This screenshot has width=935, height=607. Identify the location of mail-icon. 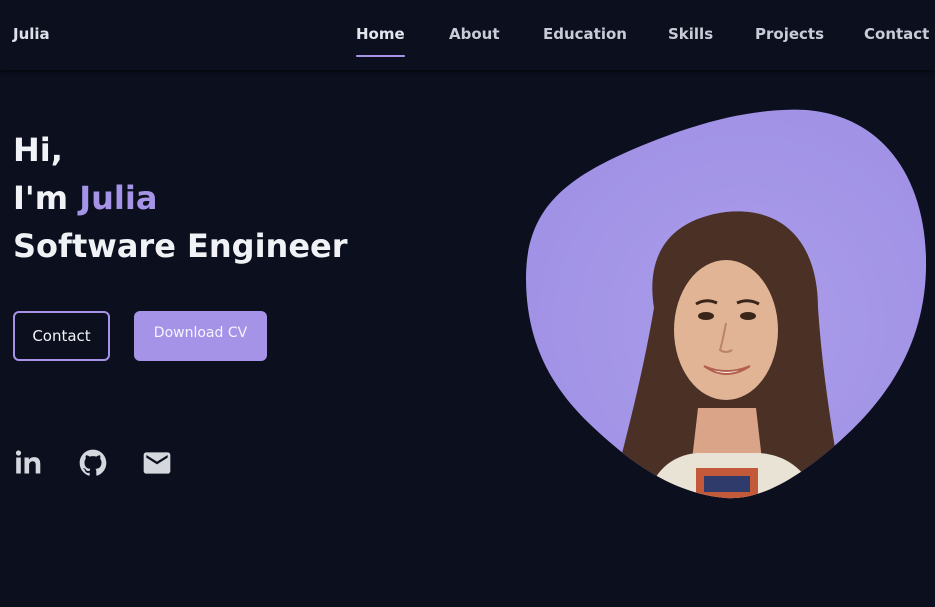
(157, 463).